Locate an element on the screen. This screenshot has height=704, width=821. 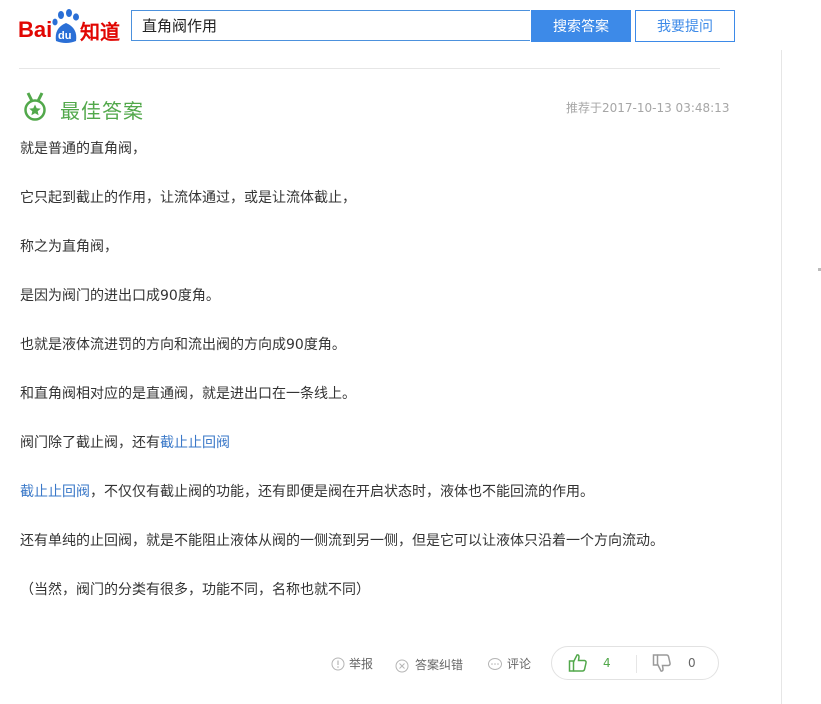
comment-button: 评论 is located at coordinates (509, 663).